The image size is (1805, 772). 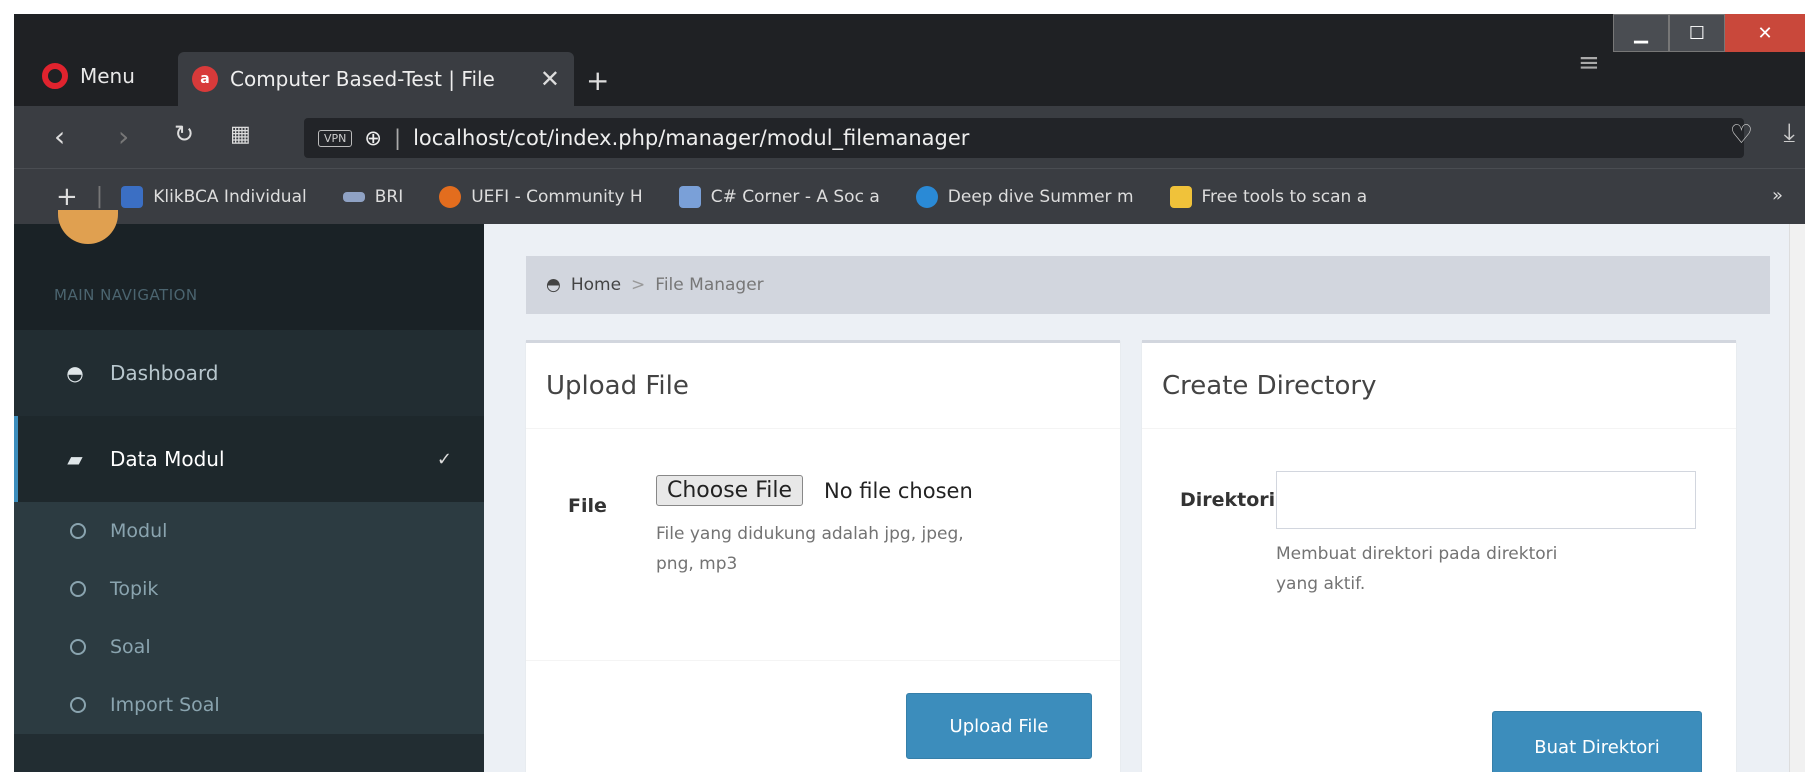 What do you see at coordinates (1148, 285) in the screenshot?
I see `breadcrumb: ◓ Home > File Manager` at bounding box center [1148, 285].